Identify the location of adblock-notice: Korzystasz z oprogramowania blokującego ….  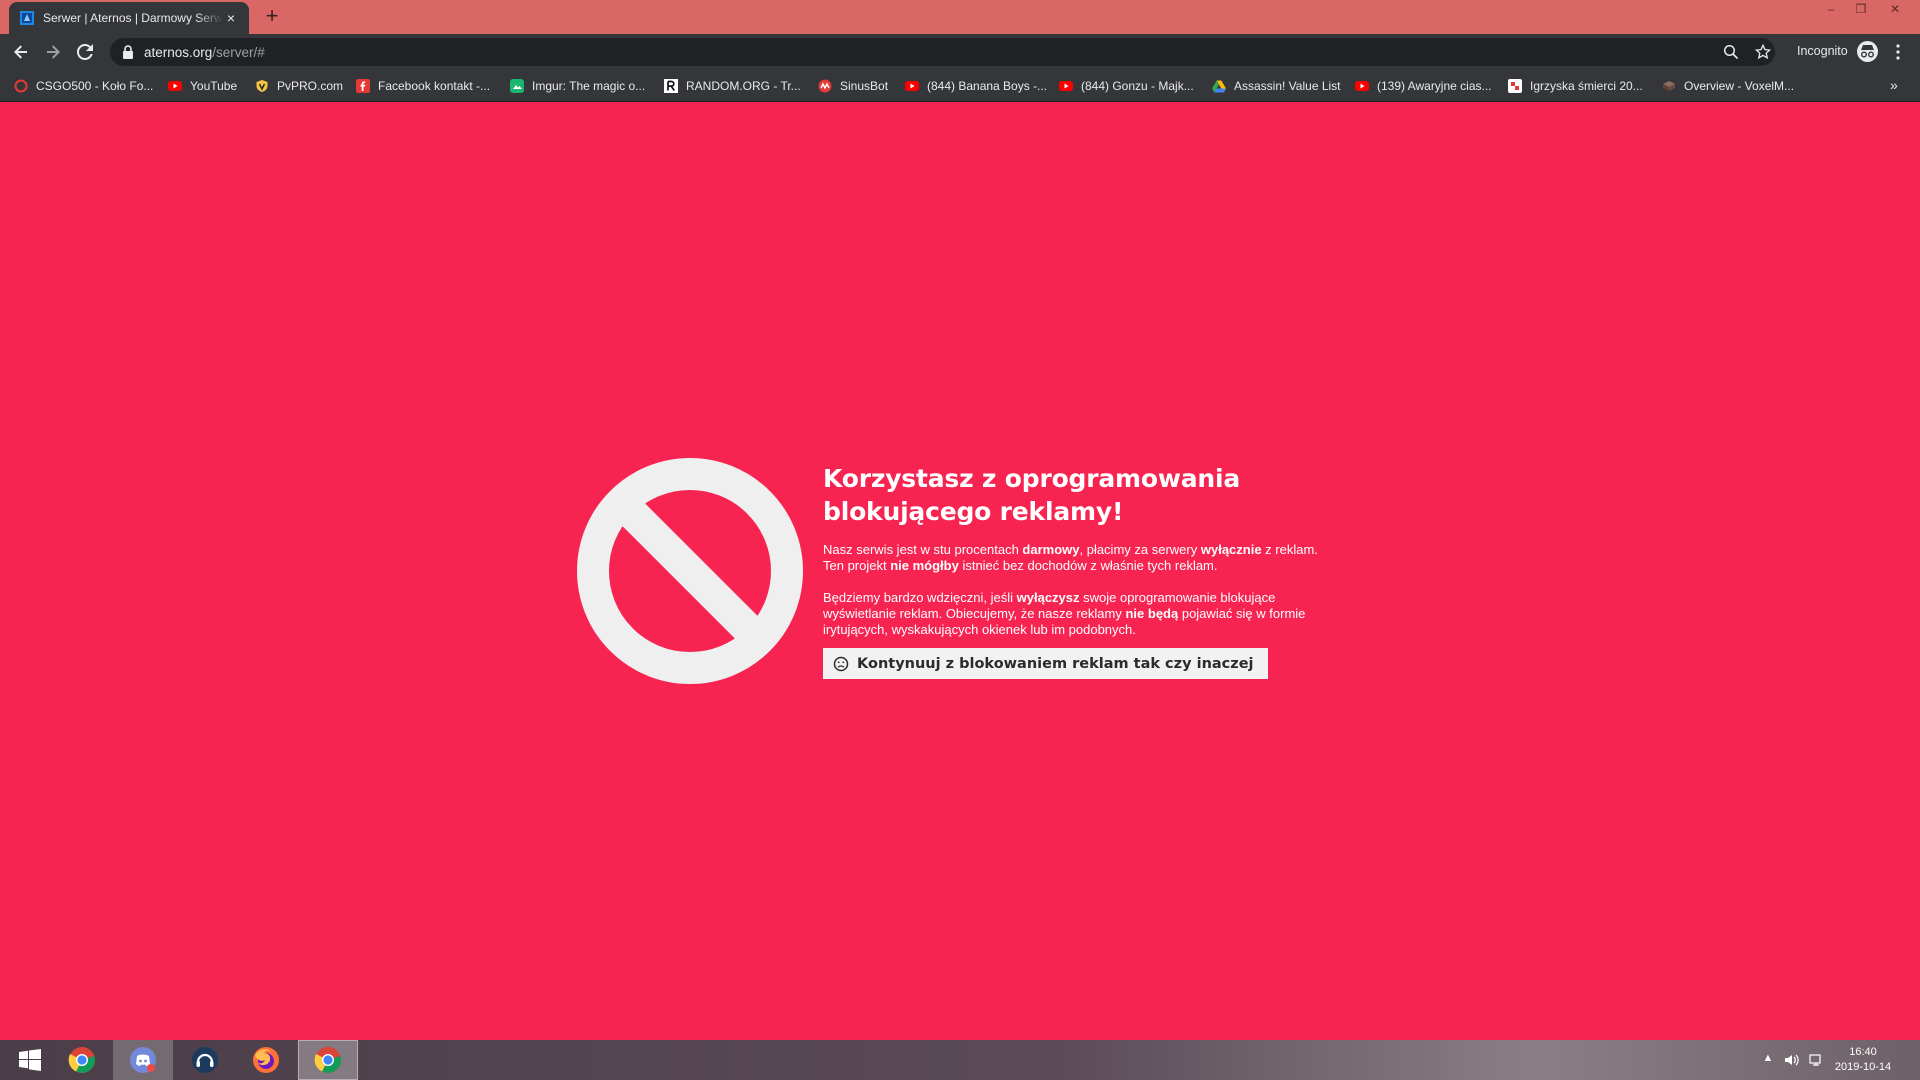
(1078, 570).